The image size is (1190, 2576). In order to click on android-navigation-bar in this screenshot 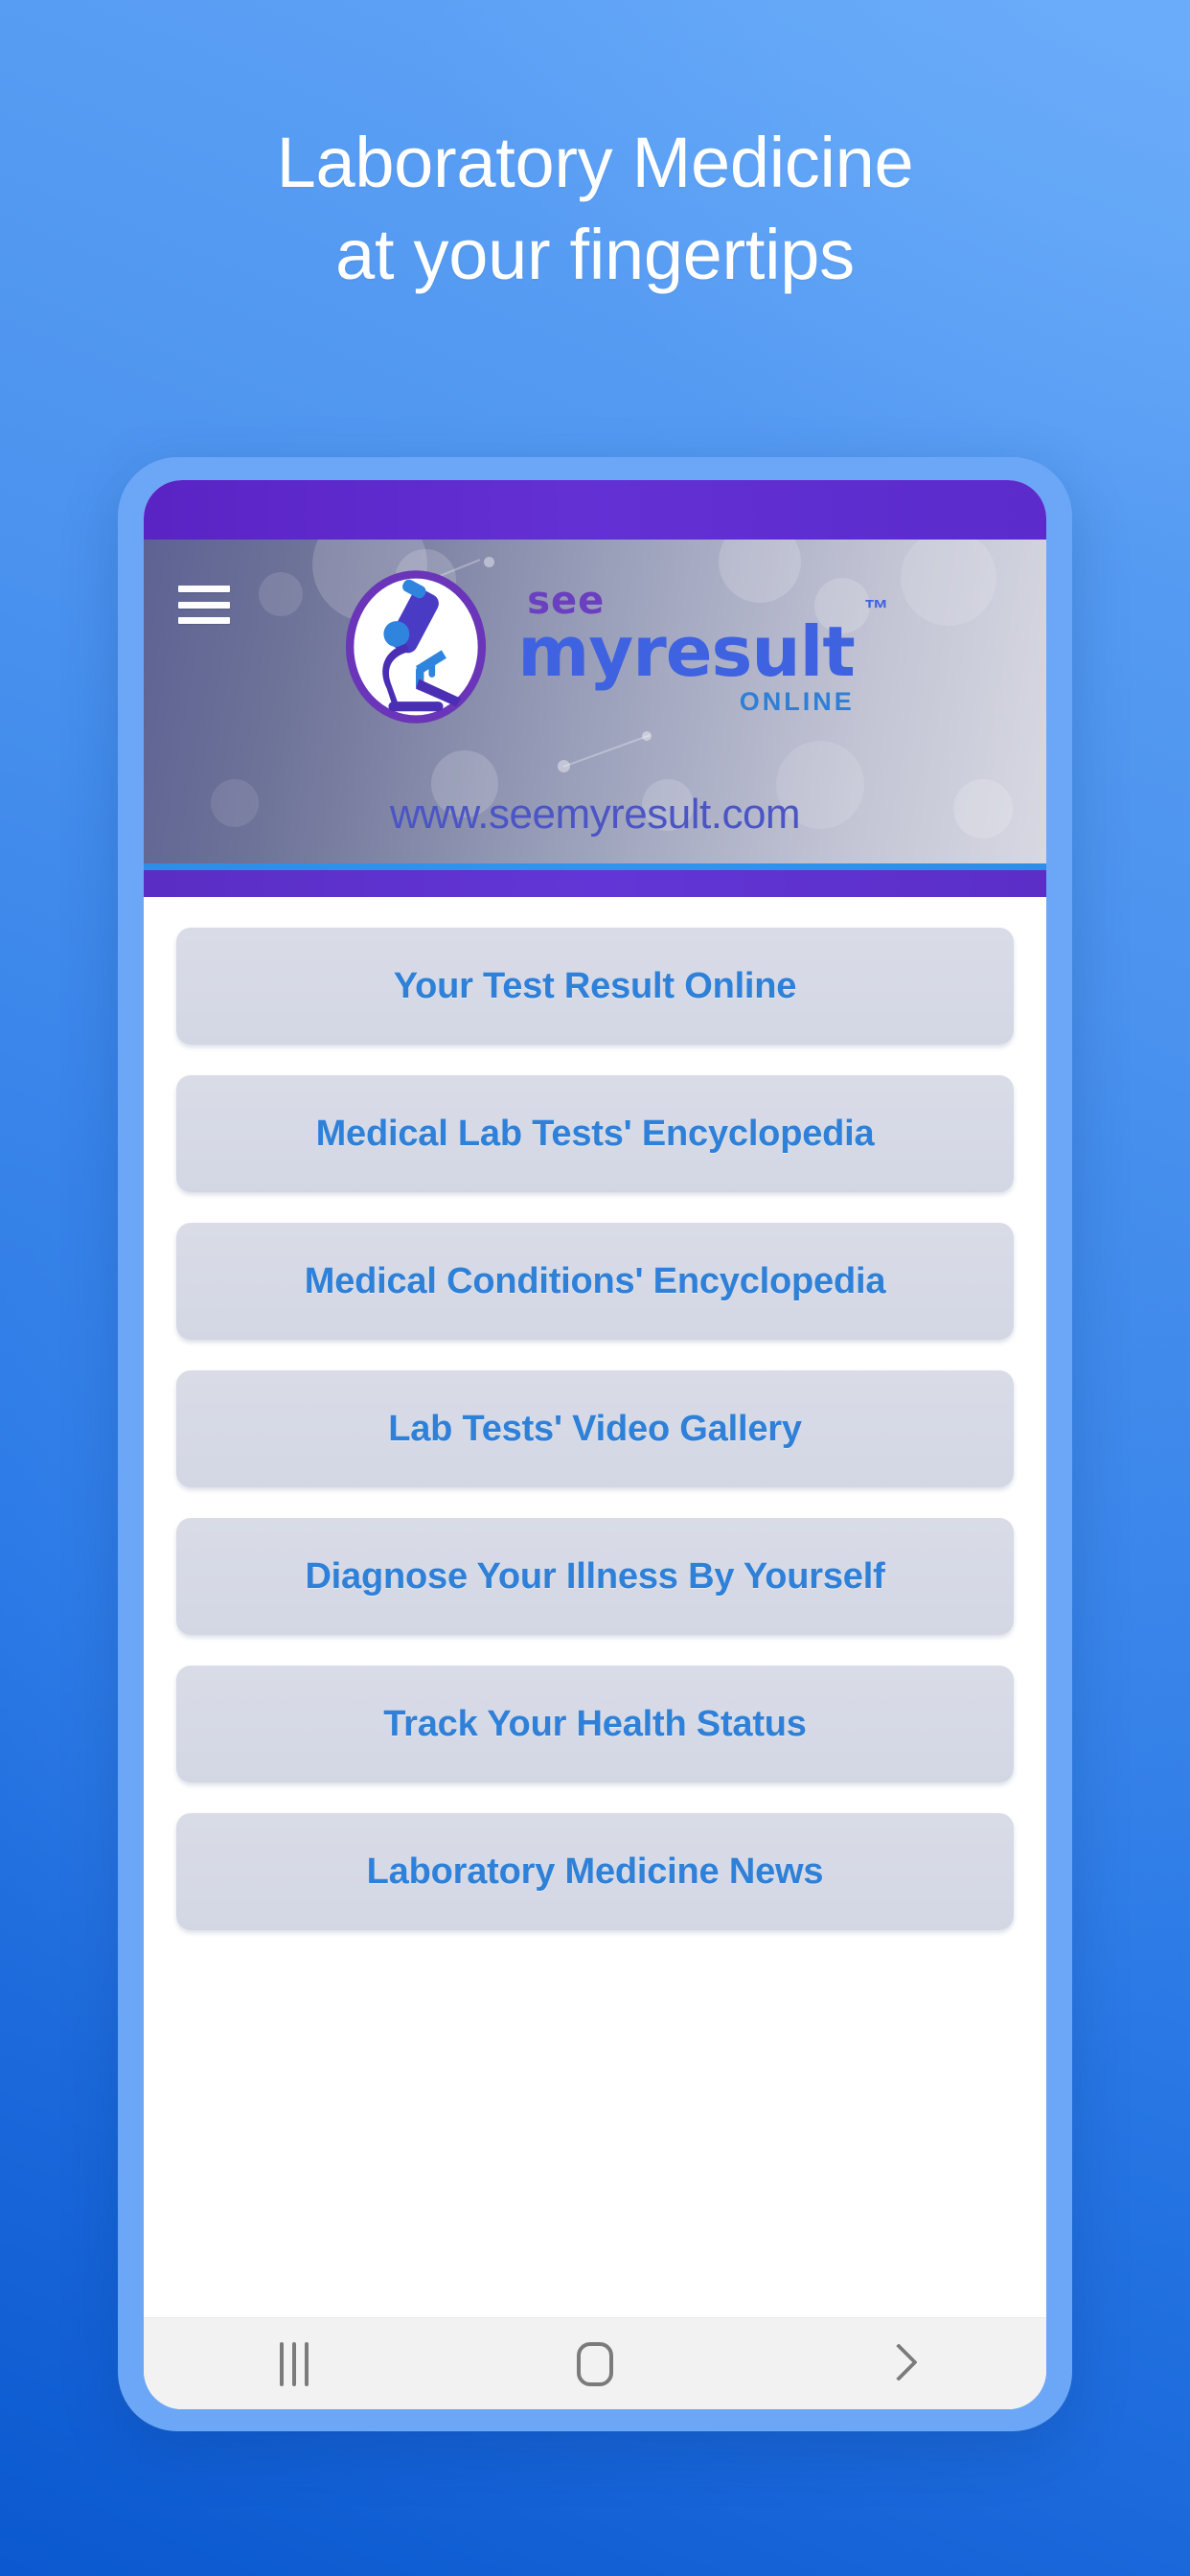, I will do `click(595, 2363)`.